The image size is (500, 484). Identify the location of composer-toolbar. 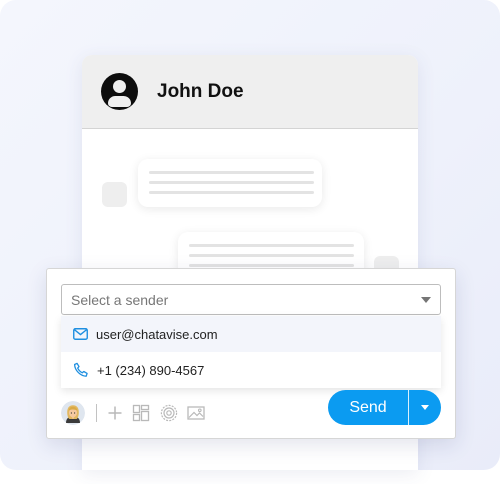
(146, 413).